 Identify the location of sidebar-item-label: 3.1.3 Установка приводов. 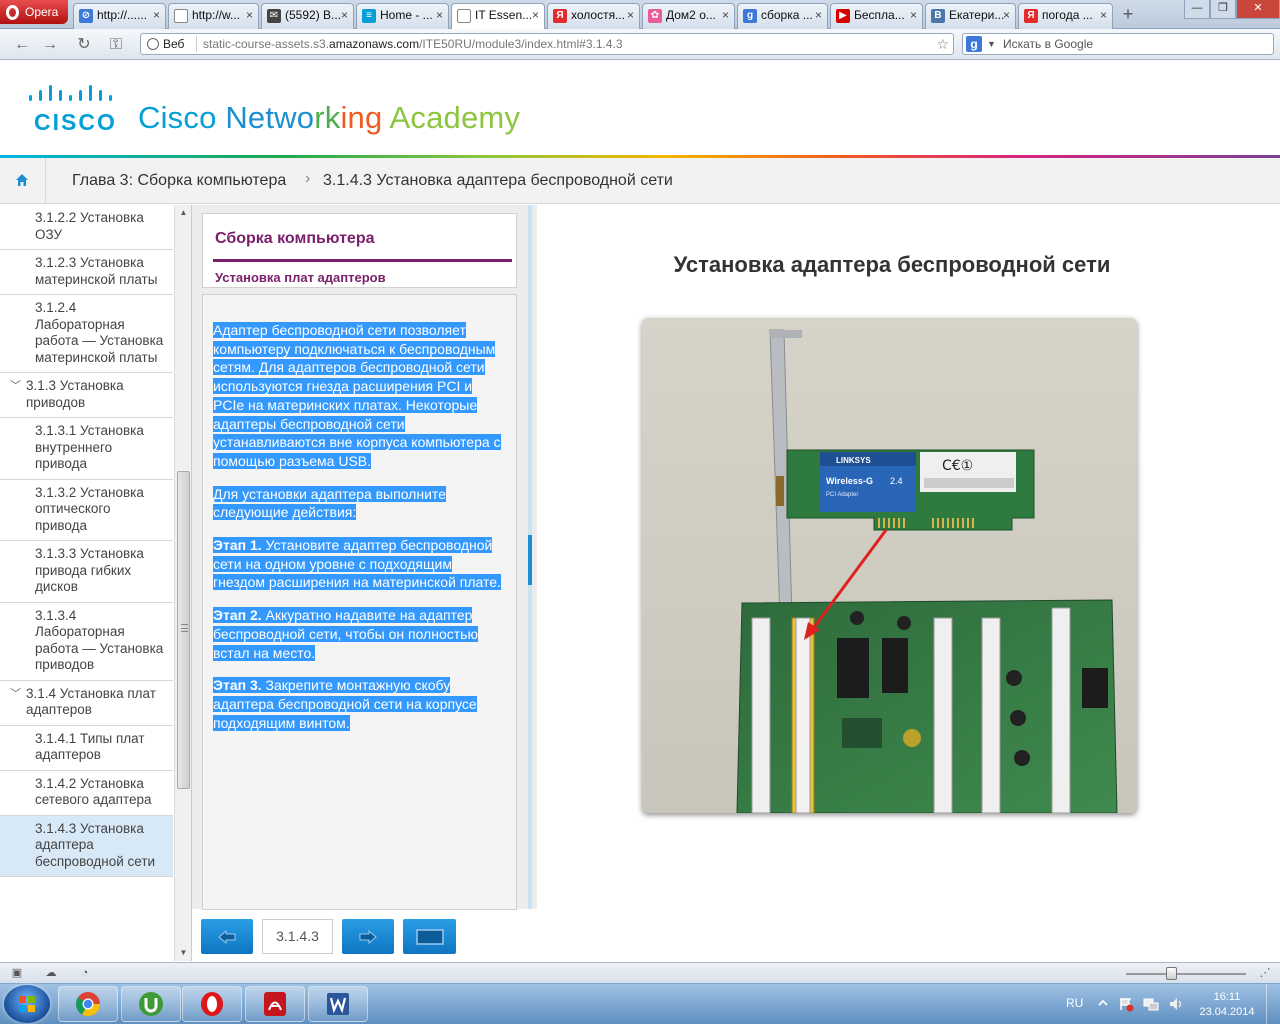
(75, 394).